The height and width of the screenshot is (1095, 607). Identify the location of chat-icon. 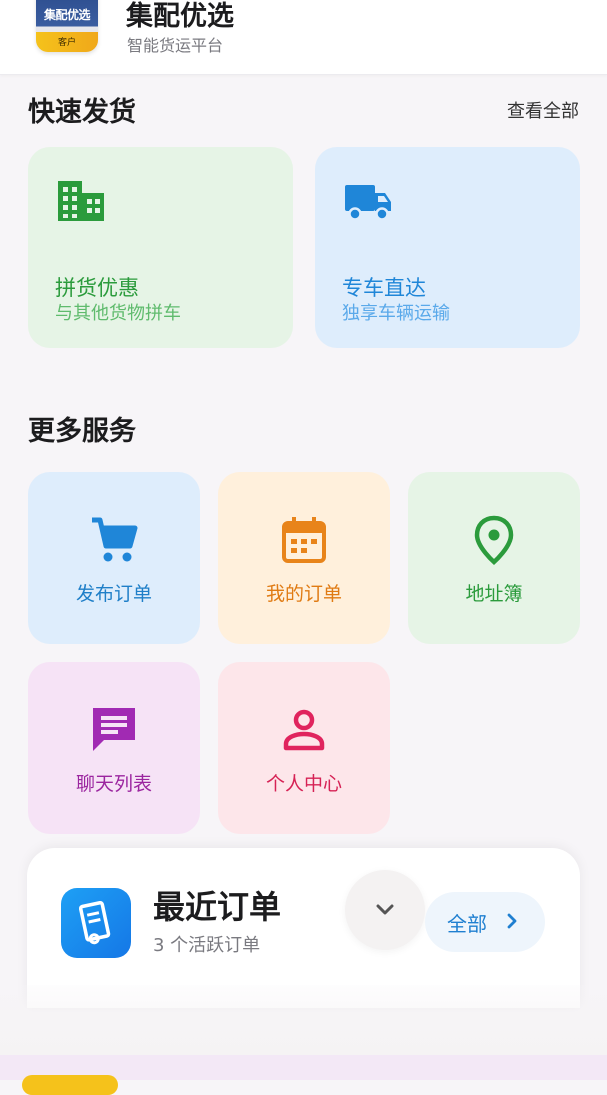
(114, 729).